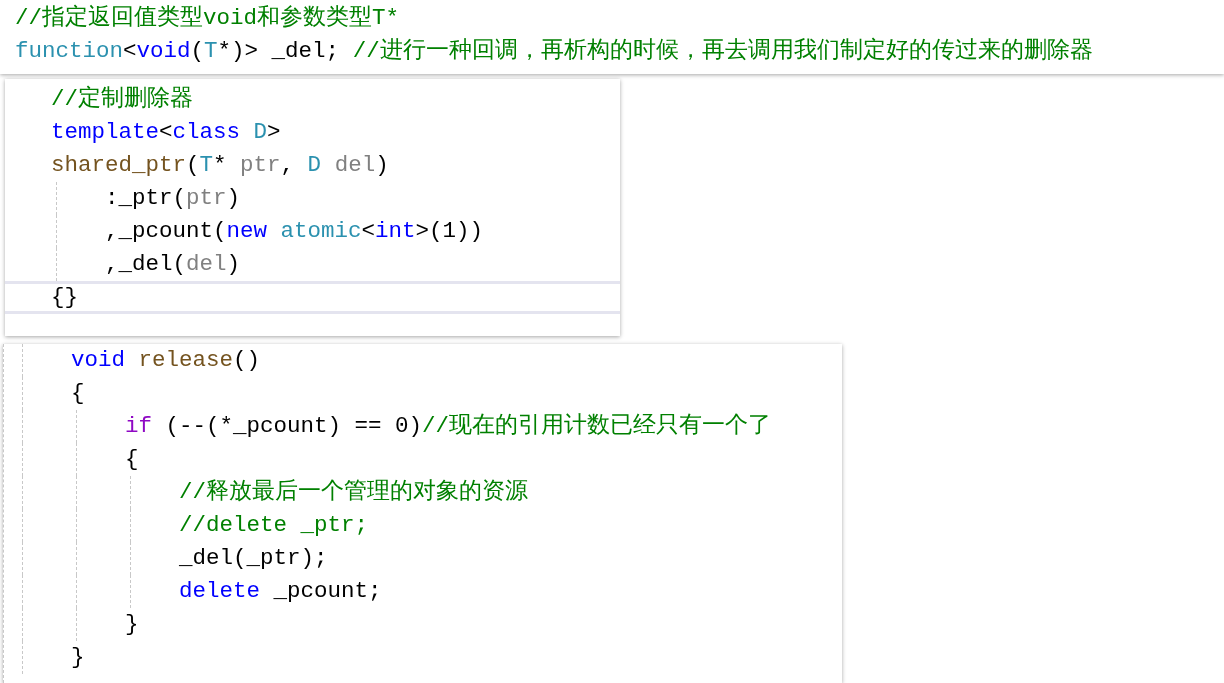 The image size is (1224, 683). What do you see at coordinates (207, 18) in the screenshot?
I see `code-line: //指定返回值类型void和参数类型T*` at bounding box center [207, 18].